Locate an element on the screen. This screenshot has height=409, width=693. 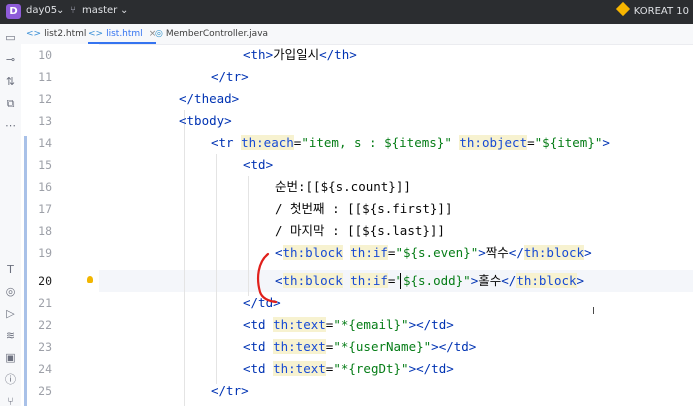
tab-label: list2.html is located at coordinates (65, 34).